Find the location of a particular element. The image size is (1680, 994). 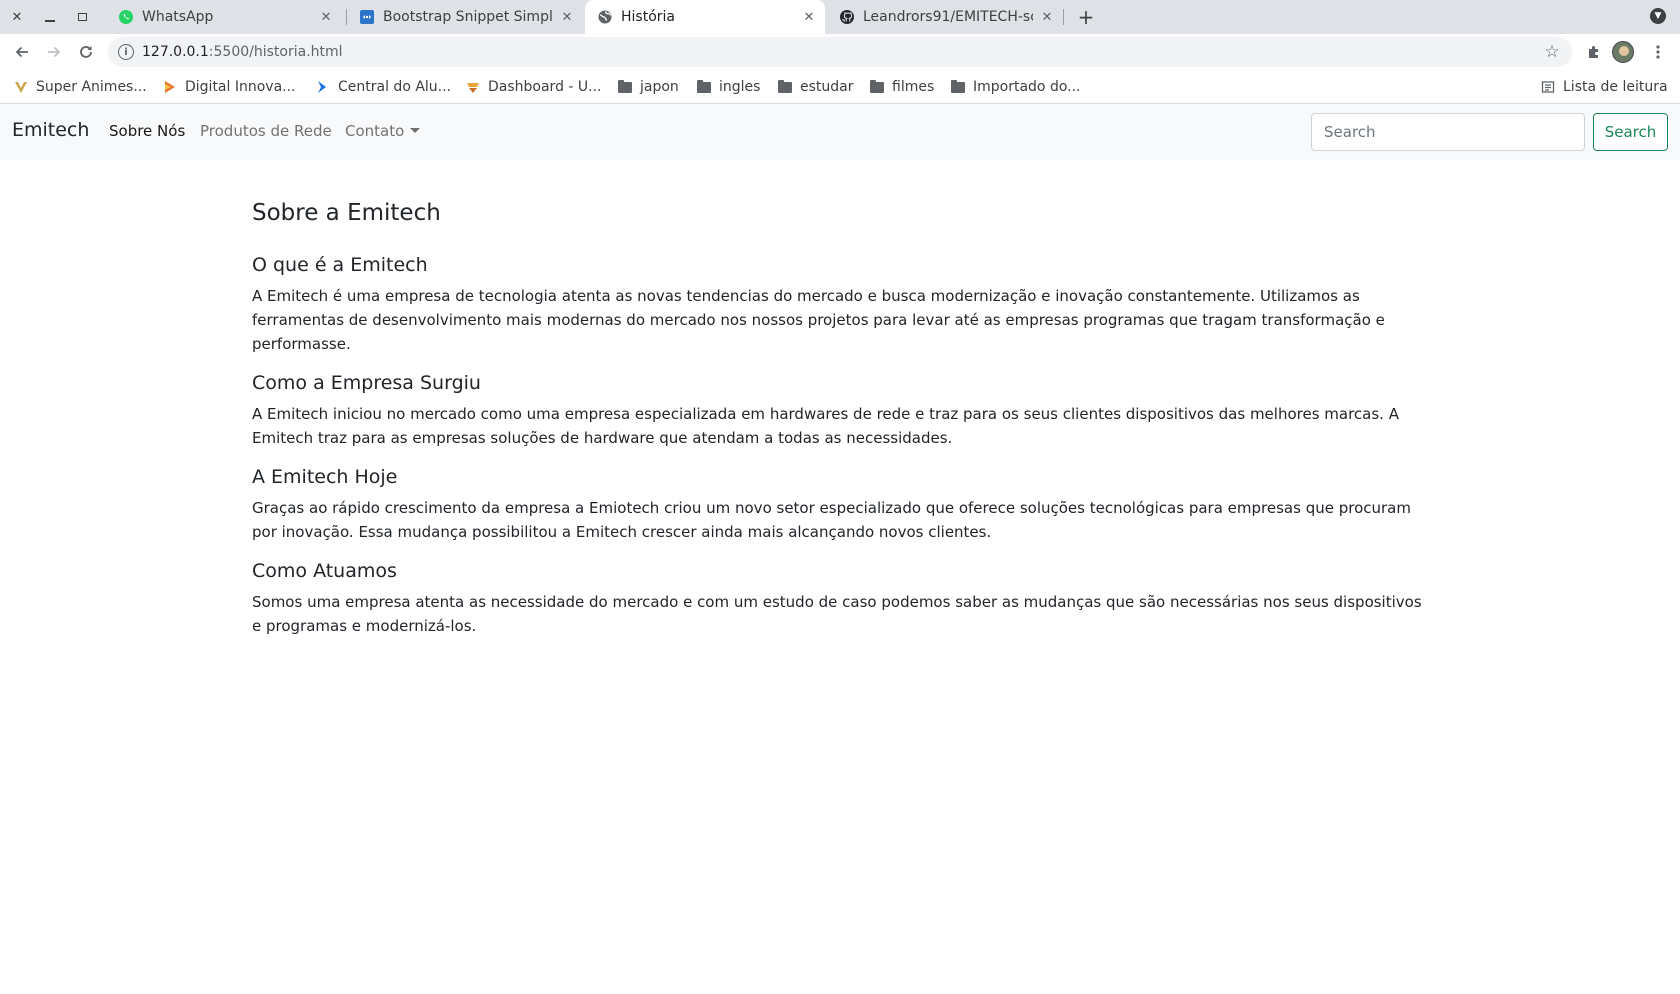

window-restore-icon is located at coordinates (82, 17).